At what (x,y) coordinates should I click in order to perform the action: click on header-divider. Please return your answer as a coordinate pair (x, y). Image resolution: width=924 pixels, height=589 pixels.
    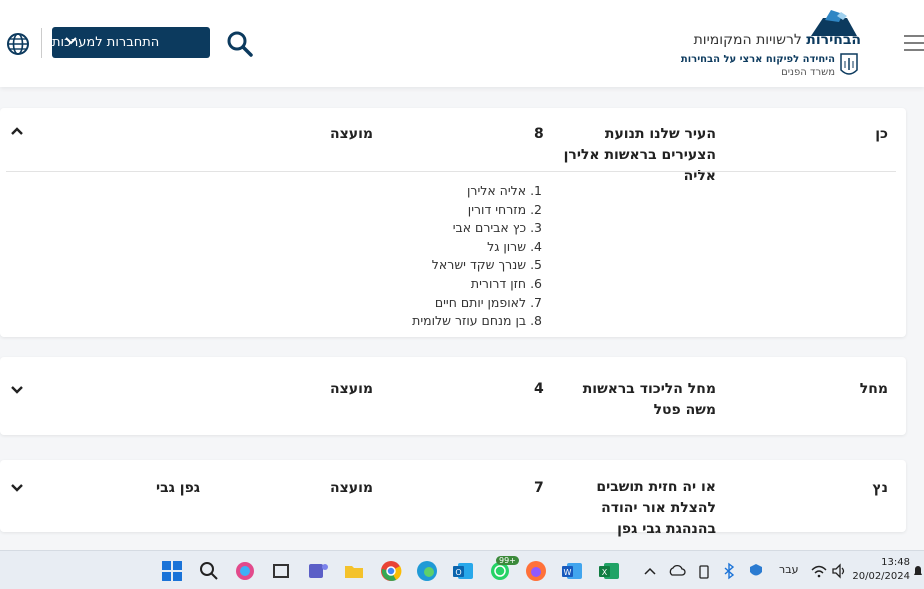
    Looking at the image, I should click on (41, 43).